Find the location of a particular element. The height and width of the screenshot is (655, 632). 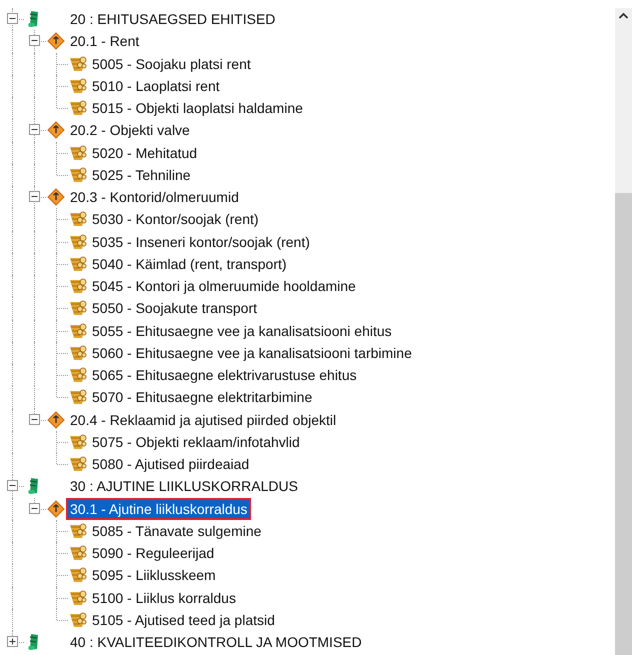

tree-item-label: 5100 - Liiklus korraldus is located at coordinates (164, 597).